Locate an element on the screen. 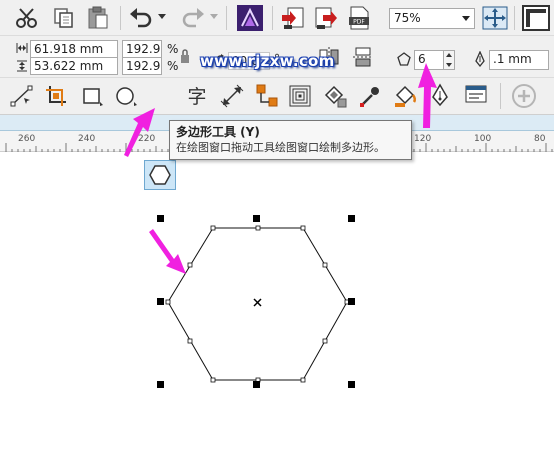 The image size is (554, 467). watermark-text: www.rjzxw.com is located at coordinates (267, 61).